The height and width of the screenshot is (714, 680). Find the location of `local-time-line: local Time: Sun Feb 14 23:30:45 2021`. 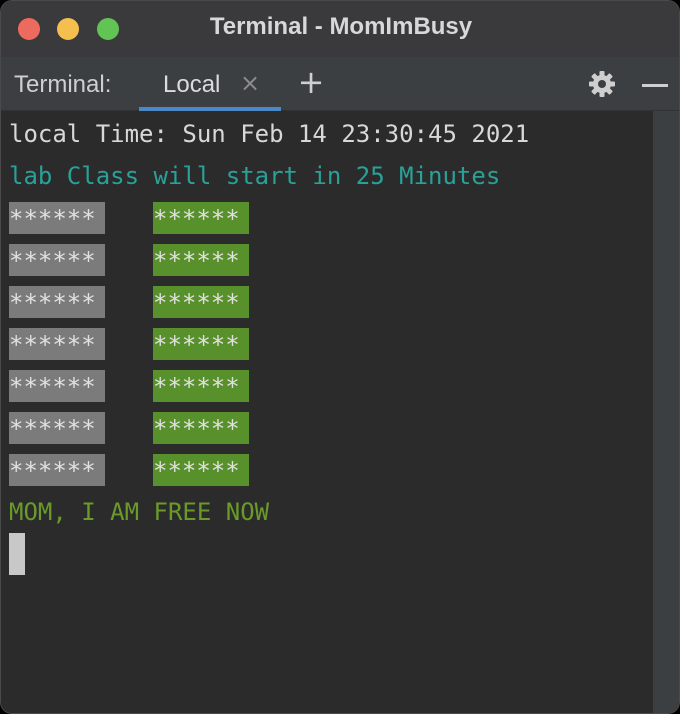

local-time-line: local Time: Sun Feb 14 23:30:45 2021 is located at coordinates (269, 134).